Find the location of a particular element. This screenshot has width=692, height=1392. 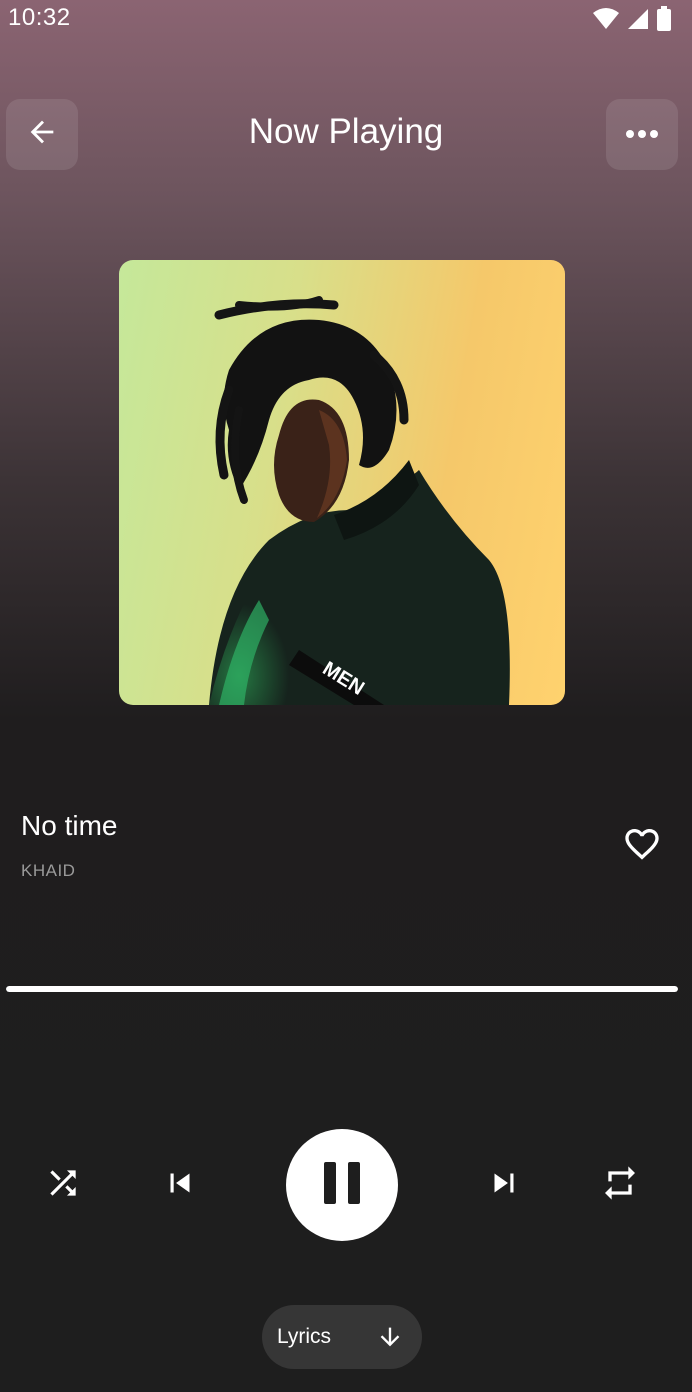

play-pause-button is located at coordinates (342, 1185).